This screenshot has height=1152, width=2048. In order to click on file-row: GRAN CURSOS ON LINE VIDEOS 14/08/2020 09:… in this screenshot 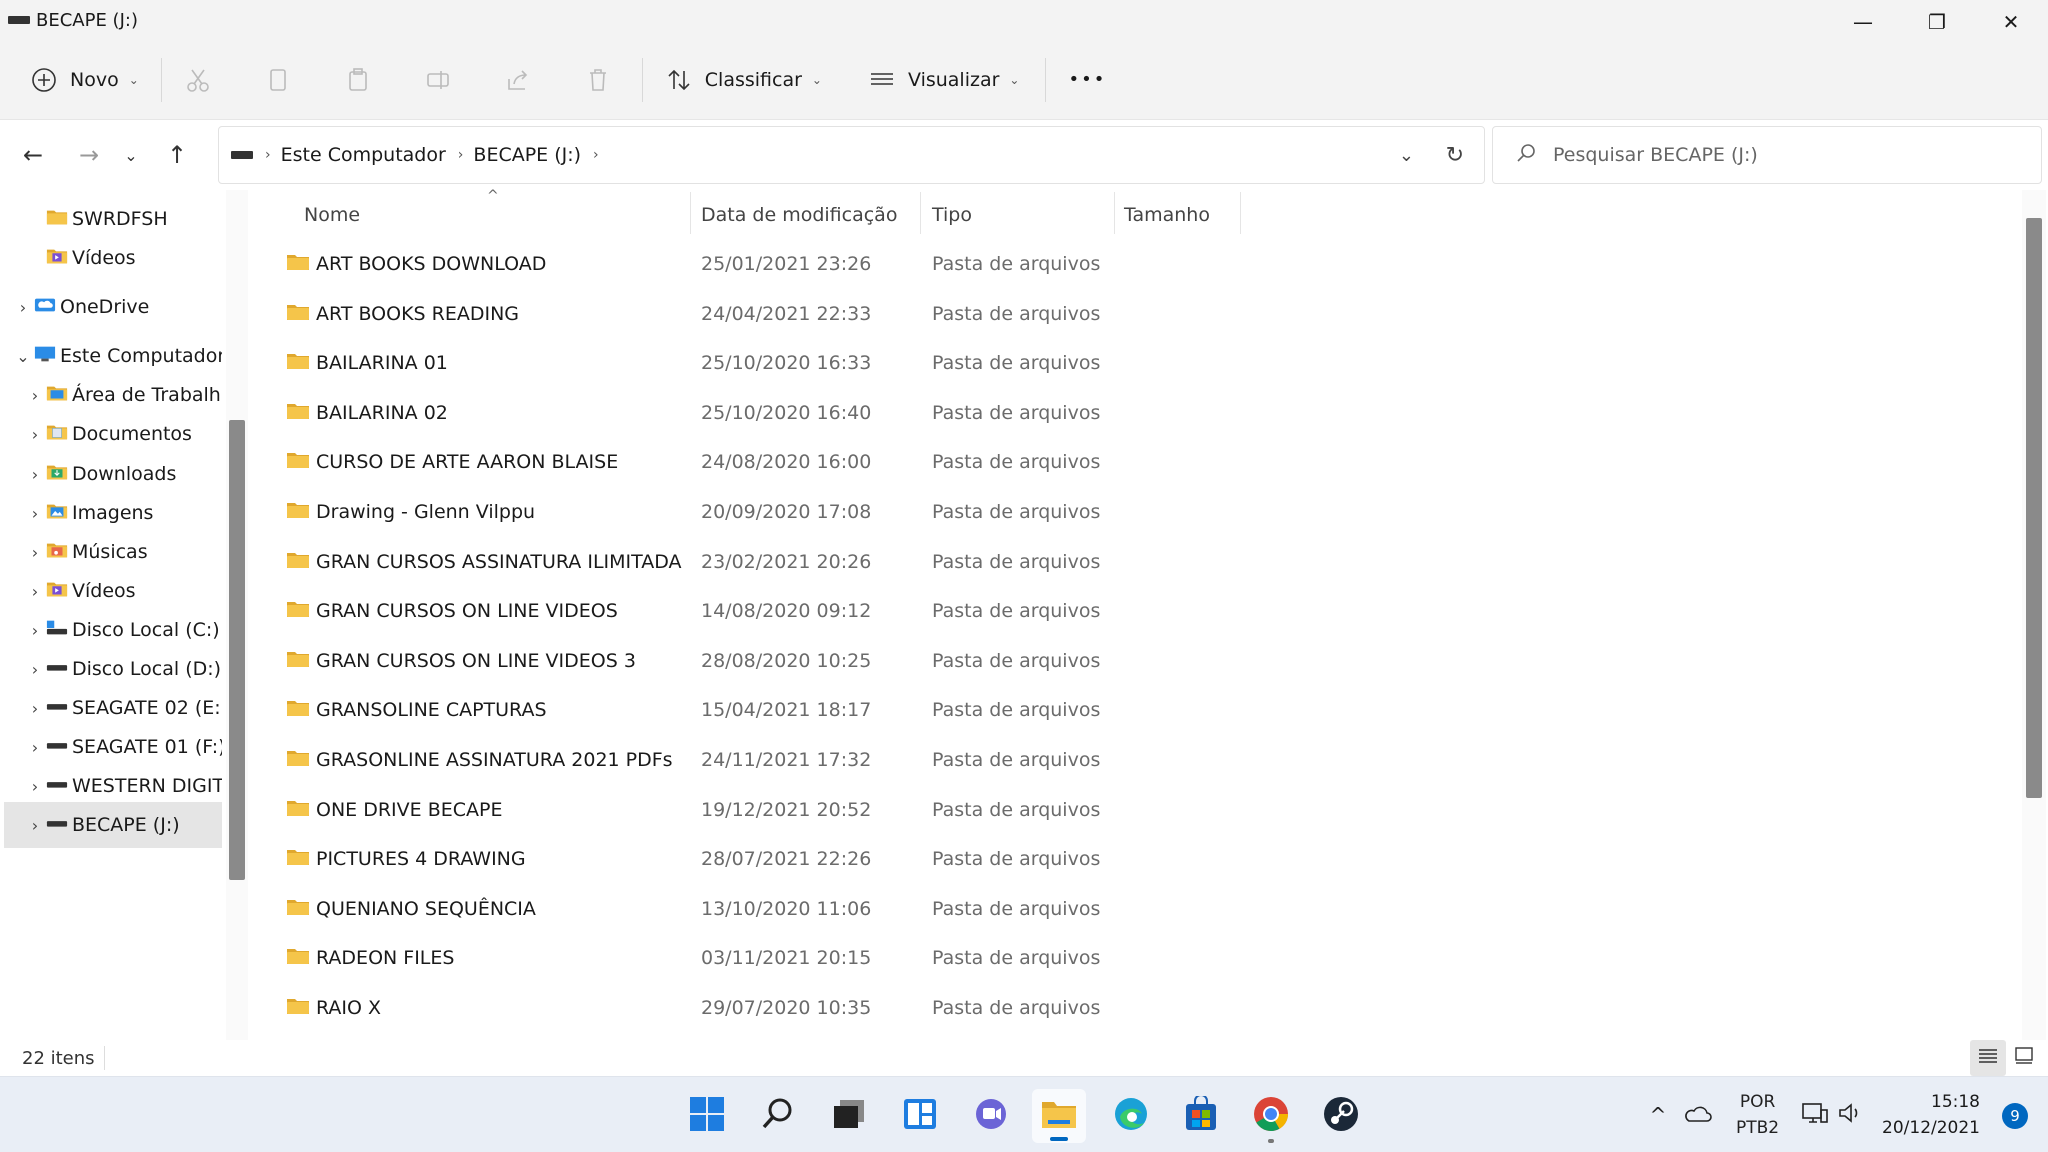, I will do `click(1100, 612)`.